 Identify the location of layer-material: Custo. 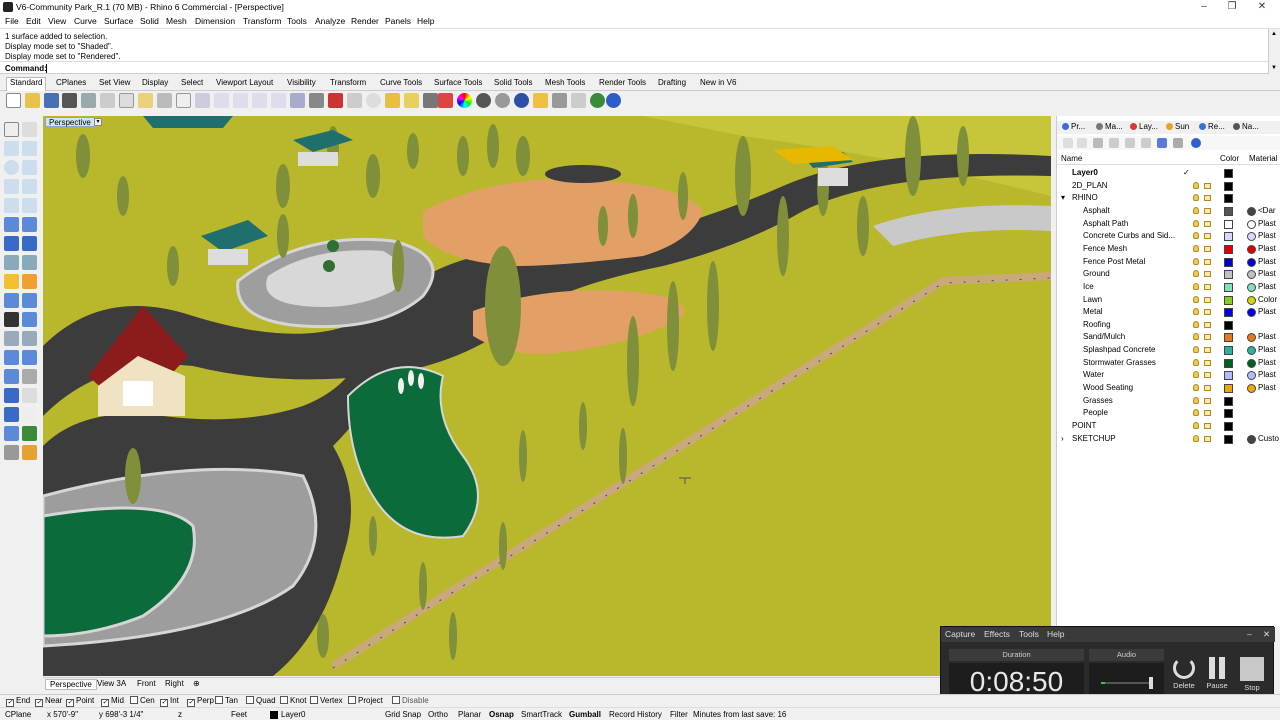
(1269, 438).